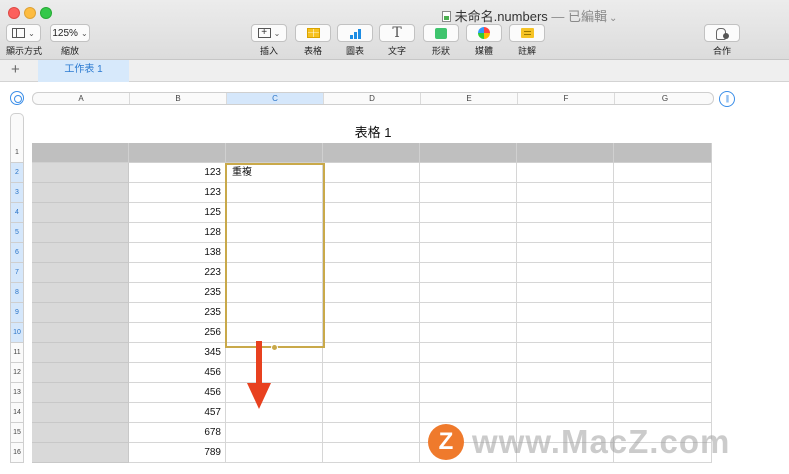  Describe the element at coordinates (177, 333) in the screenshot. I see `table-cell: 256` at that location.